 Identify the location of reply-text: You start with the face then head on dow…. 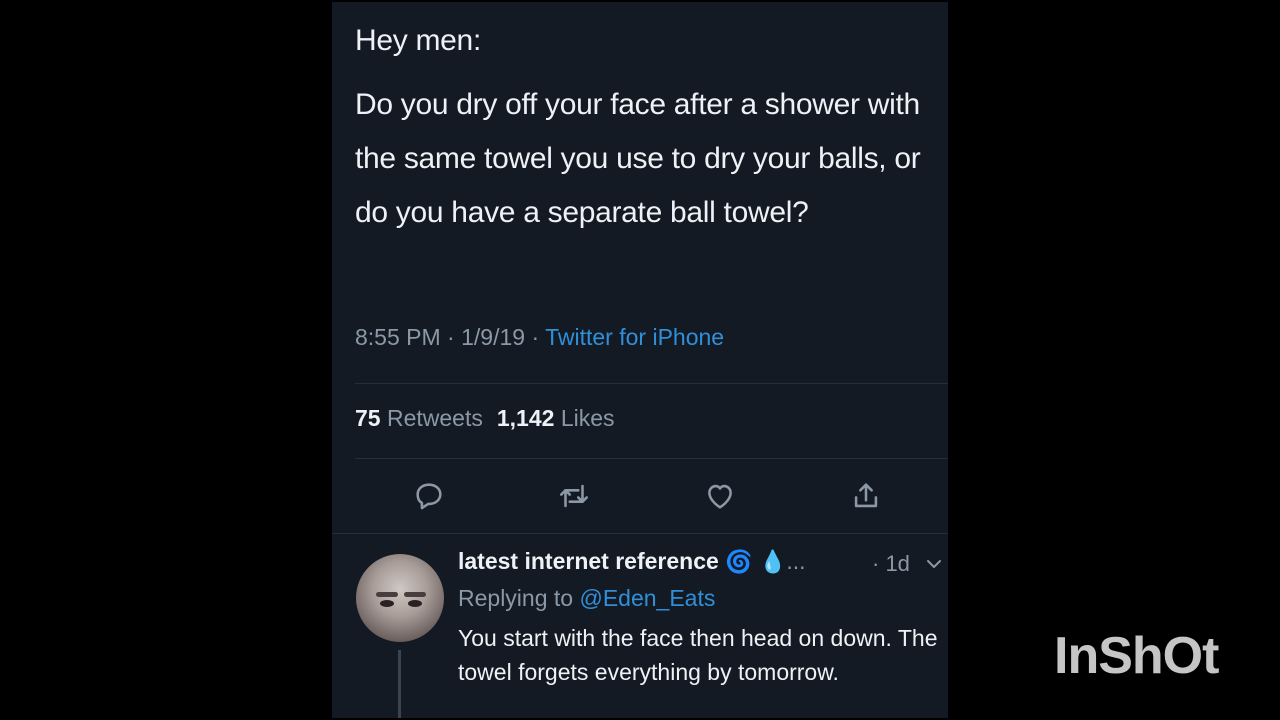
(698, 655).